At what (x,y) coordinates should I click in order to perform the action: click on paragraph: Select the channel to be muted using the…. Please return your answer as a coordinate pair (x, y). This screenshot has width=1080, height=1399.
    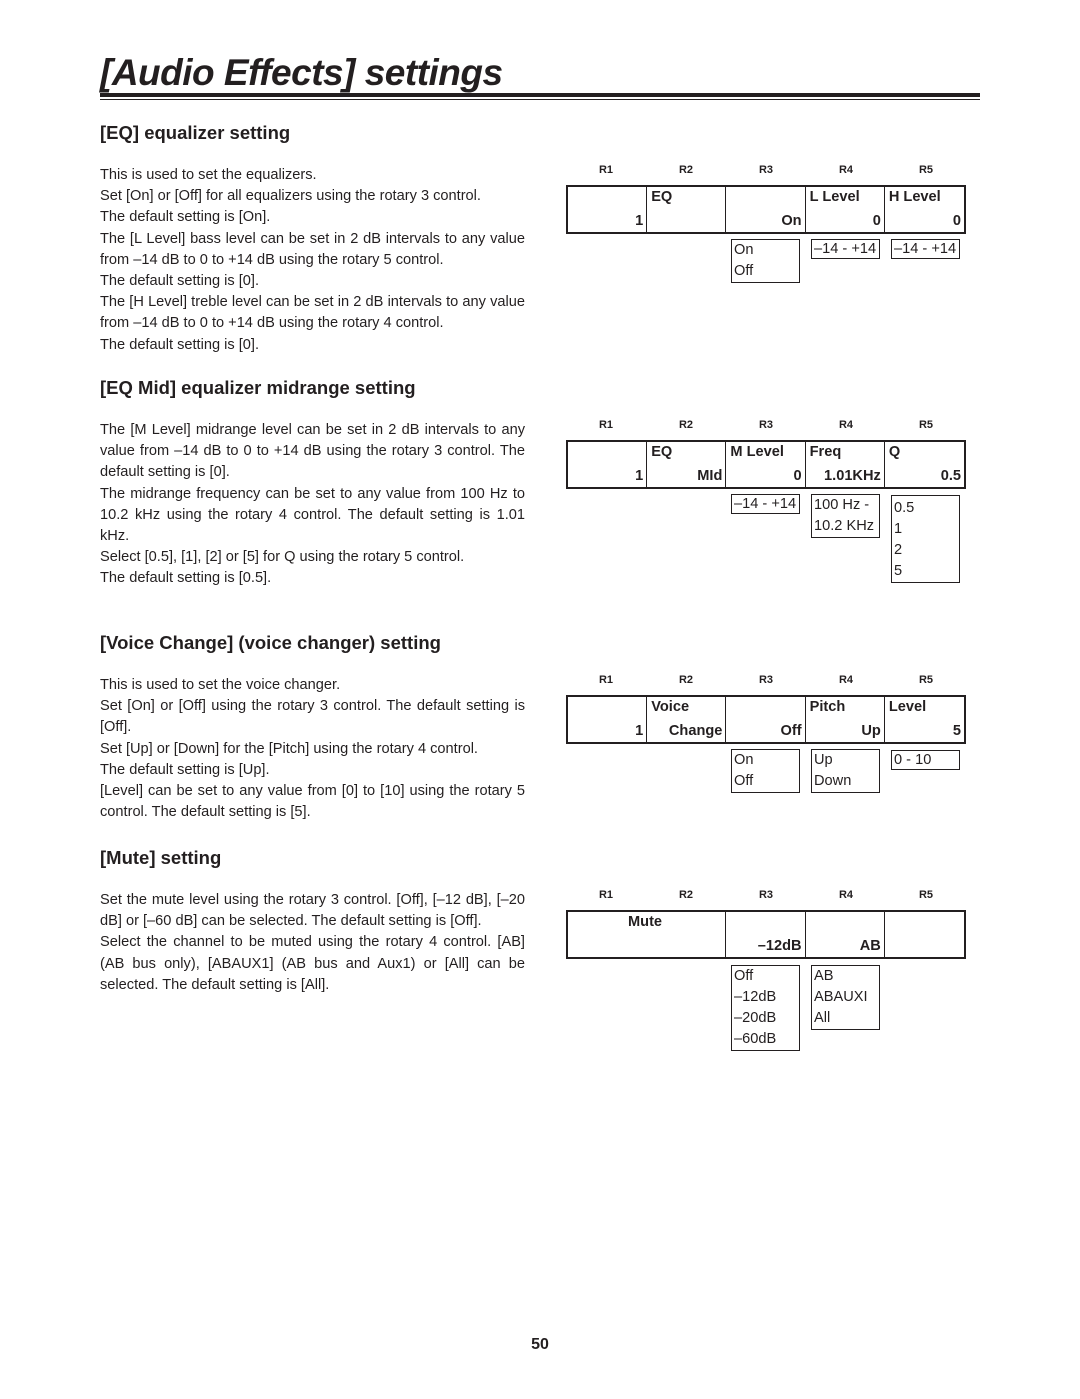
    Looking at the image, I should click on (312, 963).